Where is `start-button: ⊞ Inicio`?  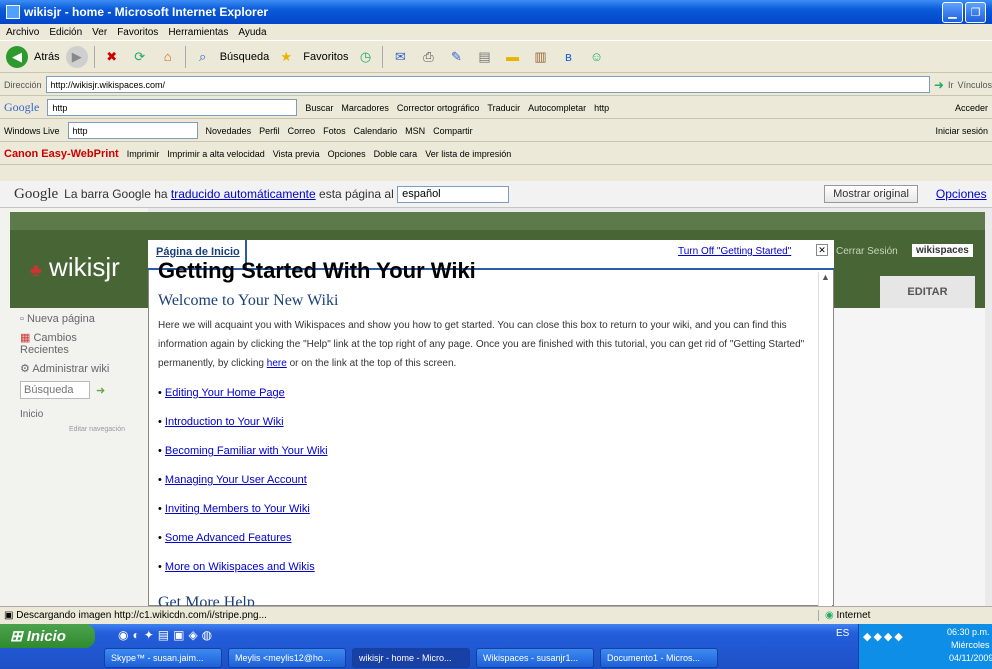 start-button: ⊞ Inicio is located at coordinates (47, 636).